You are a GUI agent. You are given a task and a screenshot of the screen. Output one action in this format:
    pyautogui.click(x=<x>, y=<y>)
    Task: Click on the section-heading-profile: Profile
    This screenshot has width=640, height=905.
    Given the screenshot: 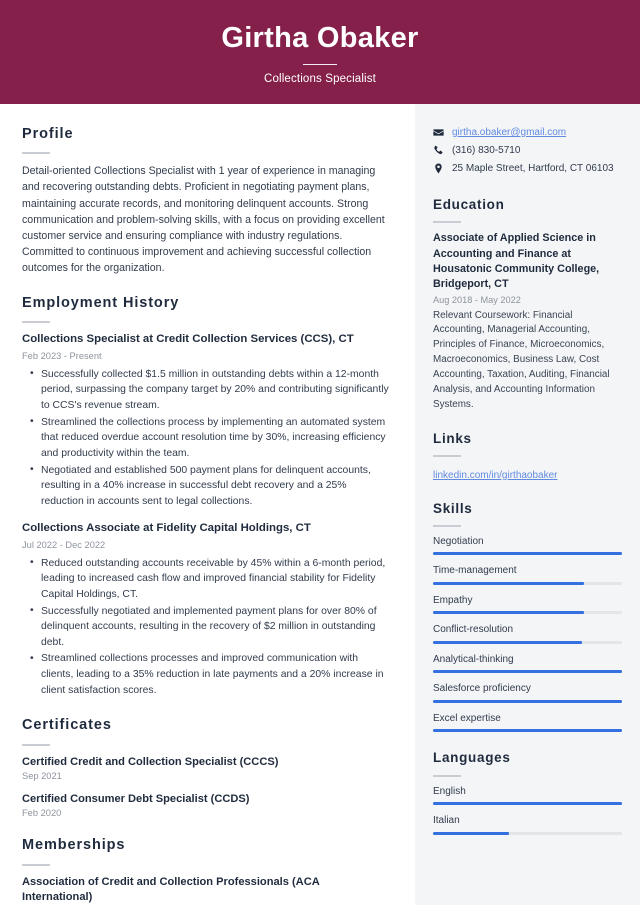 What is the action you would take?
    pyautogui.click(x=48, y=134)
    